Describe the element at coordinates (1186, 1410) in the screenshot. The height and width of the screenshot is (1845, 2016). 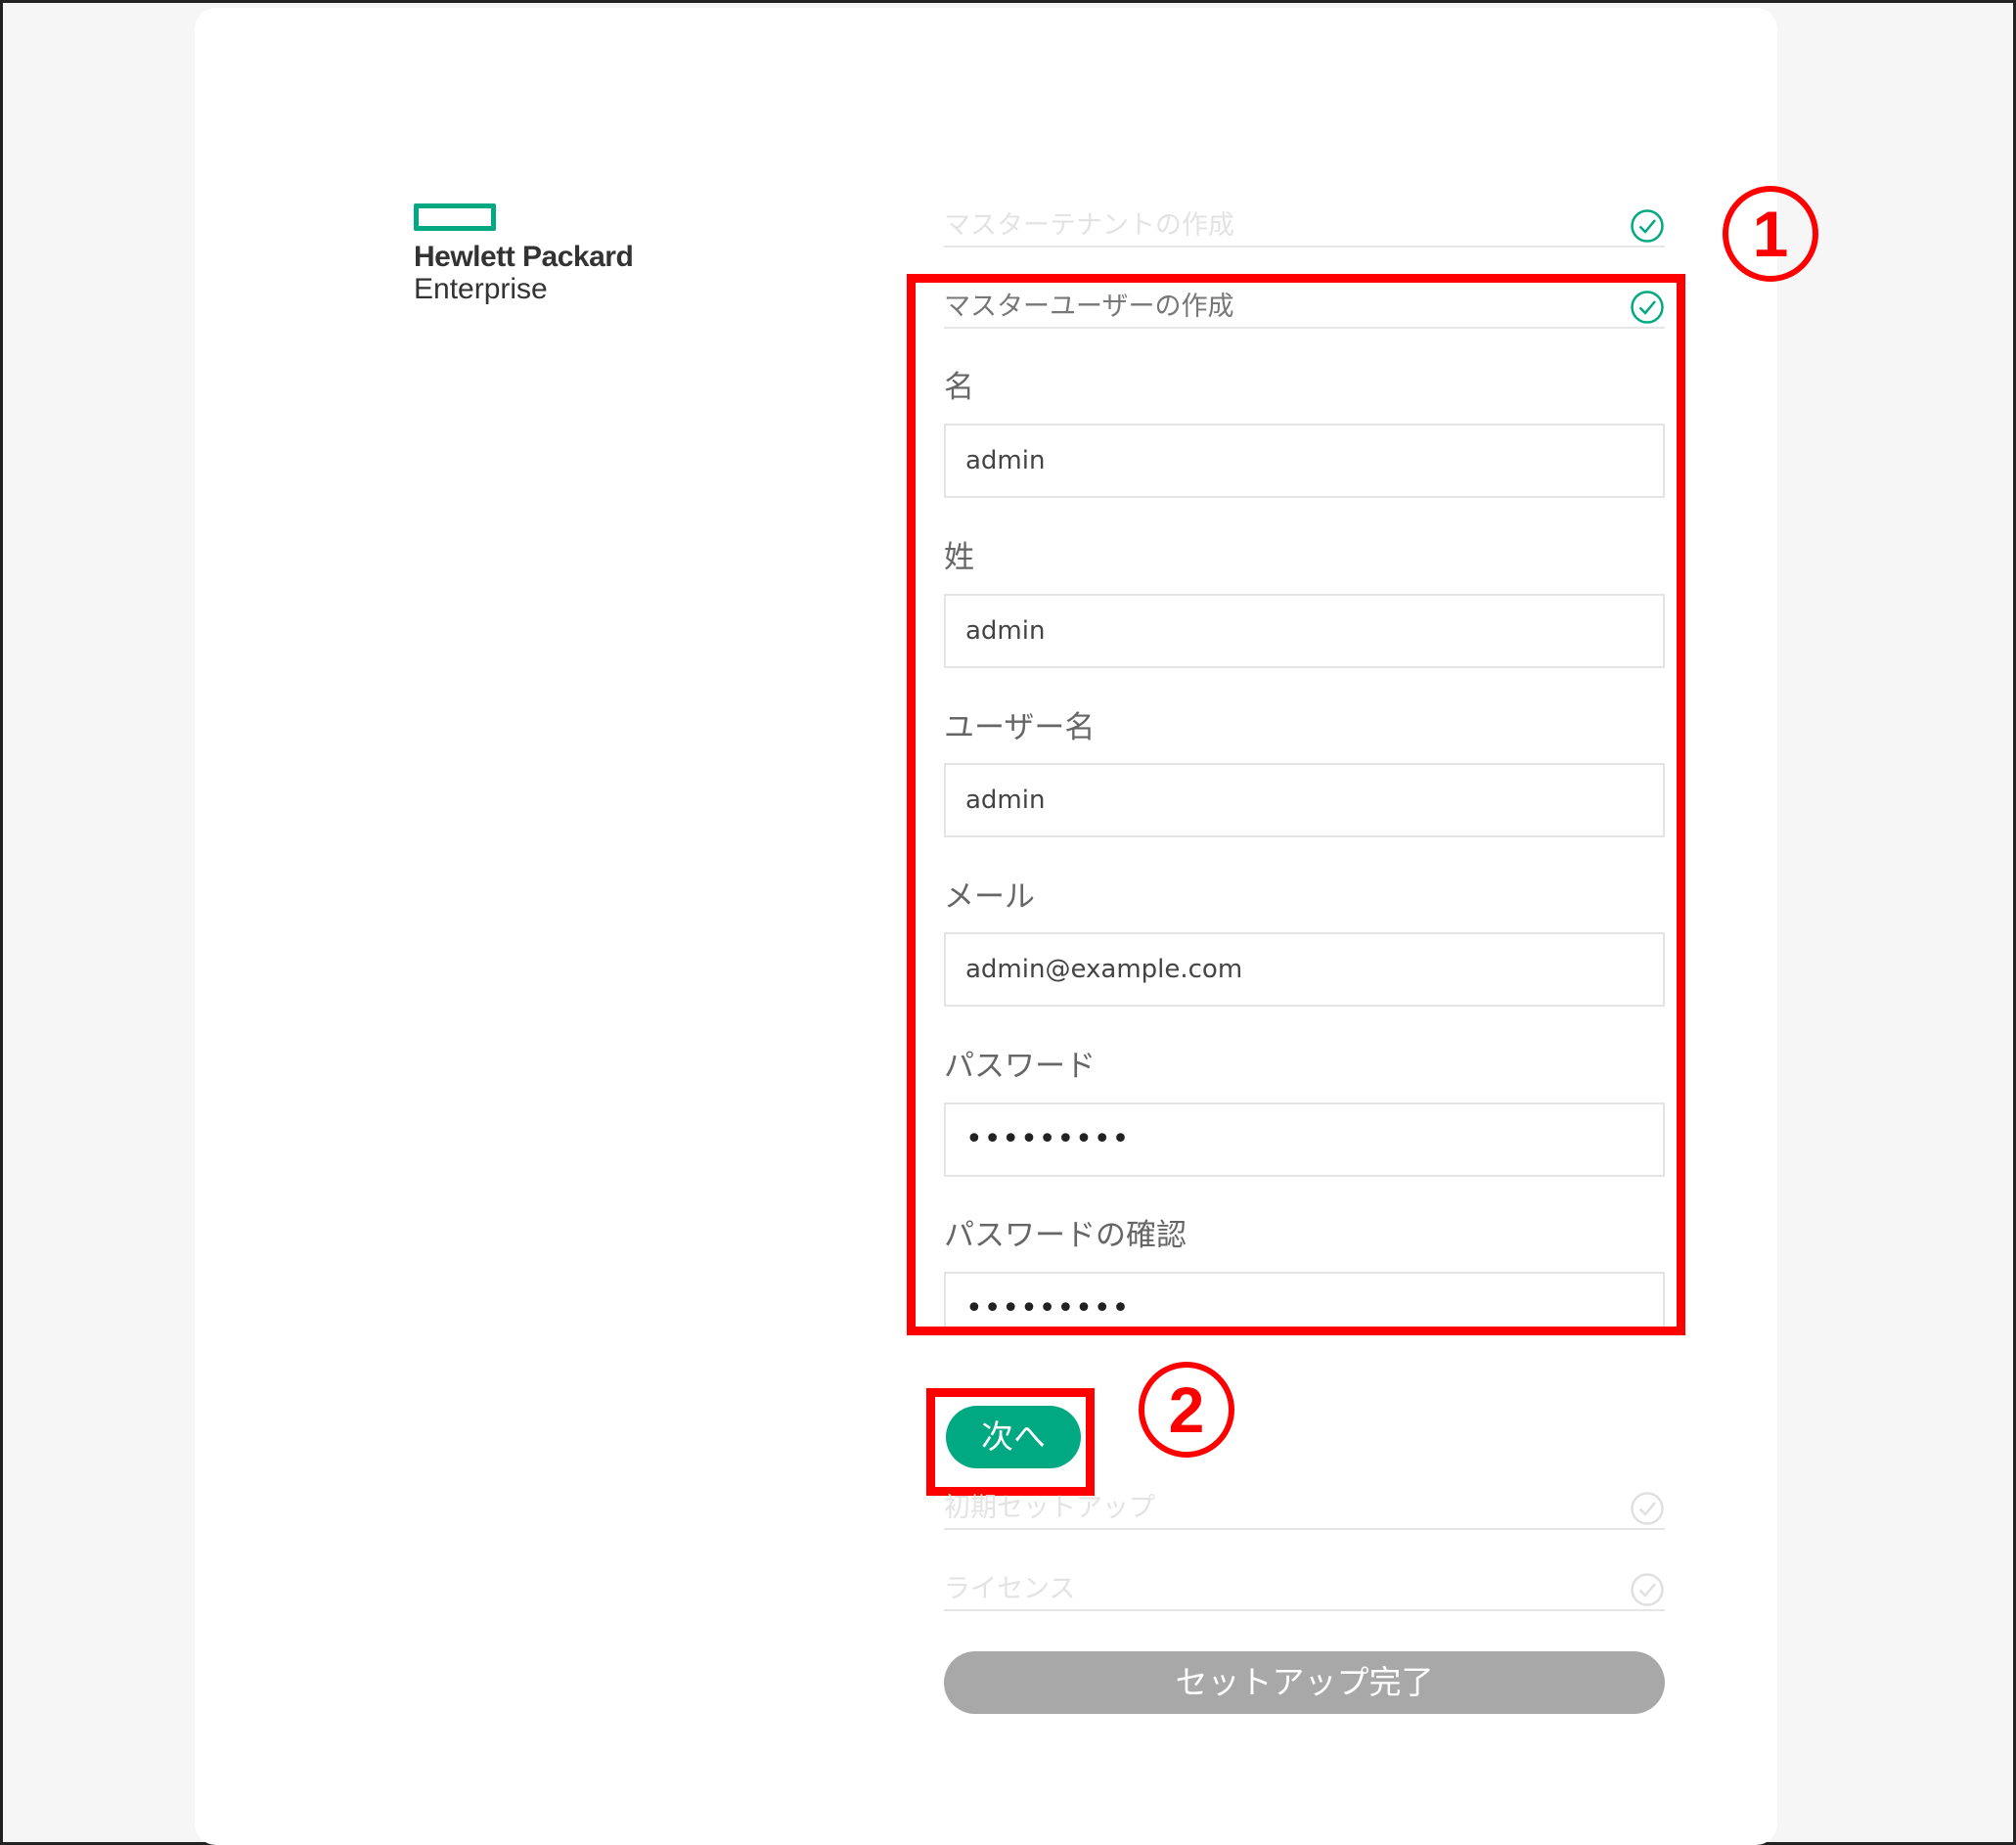
I see `annotation-two: 2` at that location.